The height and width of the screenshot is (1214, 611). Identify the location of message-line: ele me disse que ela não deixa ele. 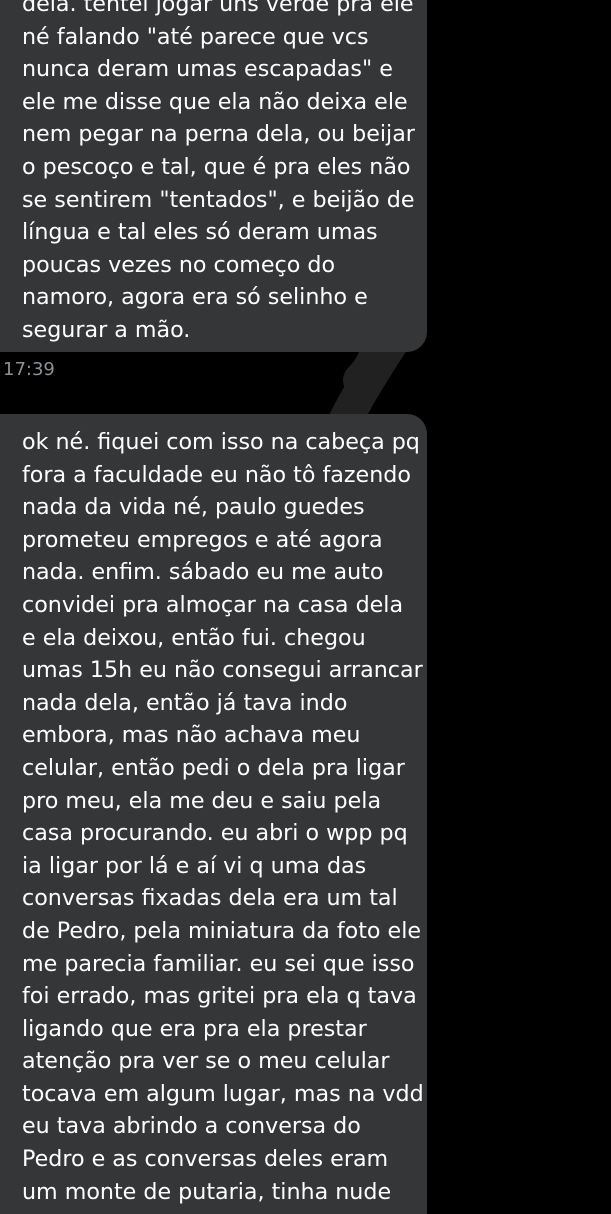
(215, 101).